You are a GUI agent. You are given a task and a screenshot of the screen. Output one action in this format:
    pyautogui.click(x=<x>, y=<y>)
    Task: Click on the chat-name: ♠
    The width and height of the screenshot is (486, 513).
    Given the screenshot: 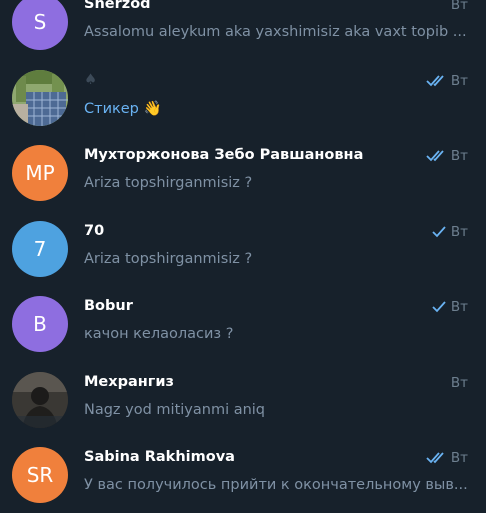 What is the action you would take?
    pyautogui.click(x=90, y=79)
    